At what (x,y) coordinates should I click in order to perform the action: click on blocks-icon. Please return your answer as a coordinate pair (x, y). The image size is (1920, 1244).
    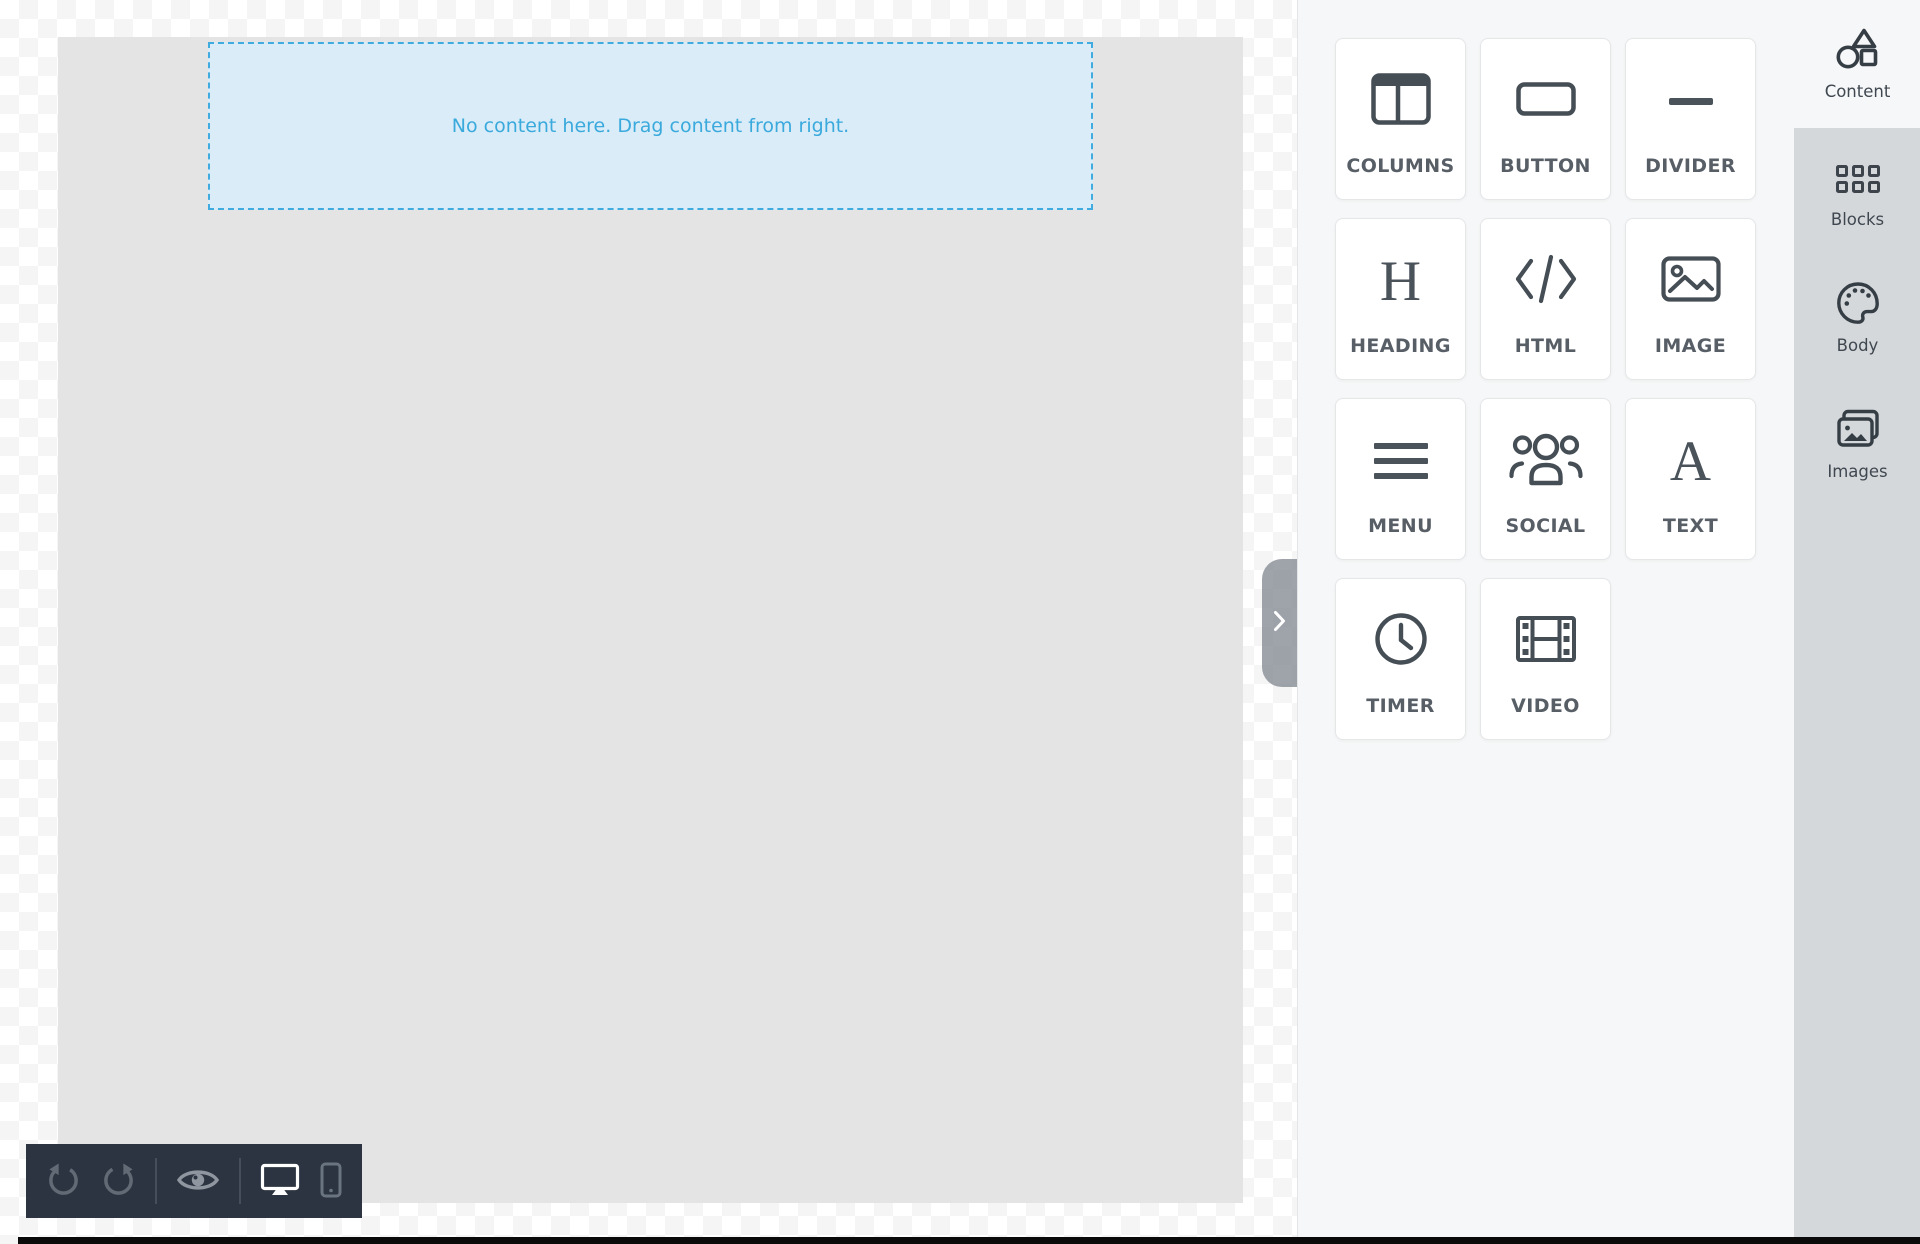
    Looking at the image, I should click on (1857, 179).